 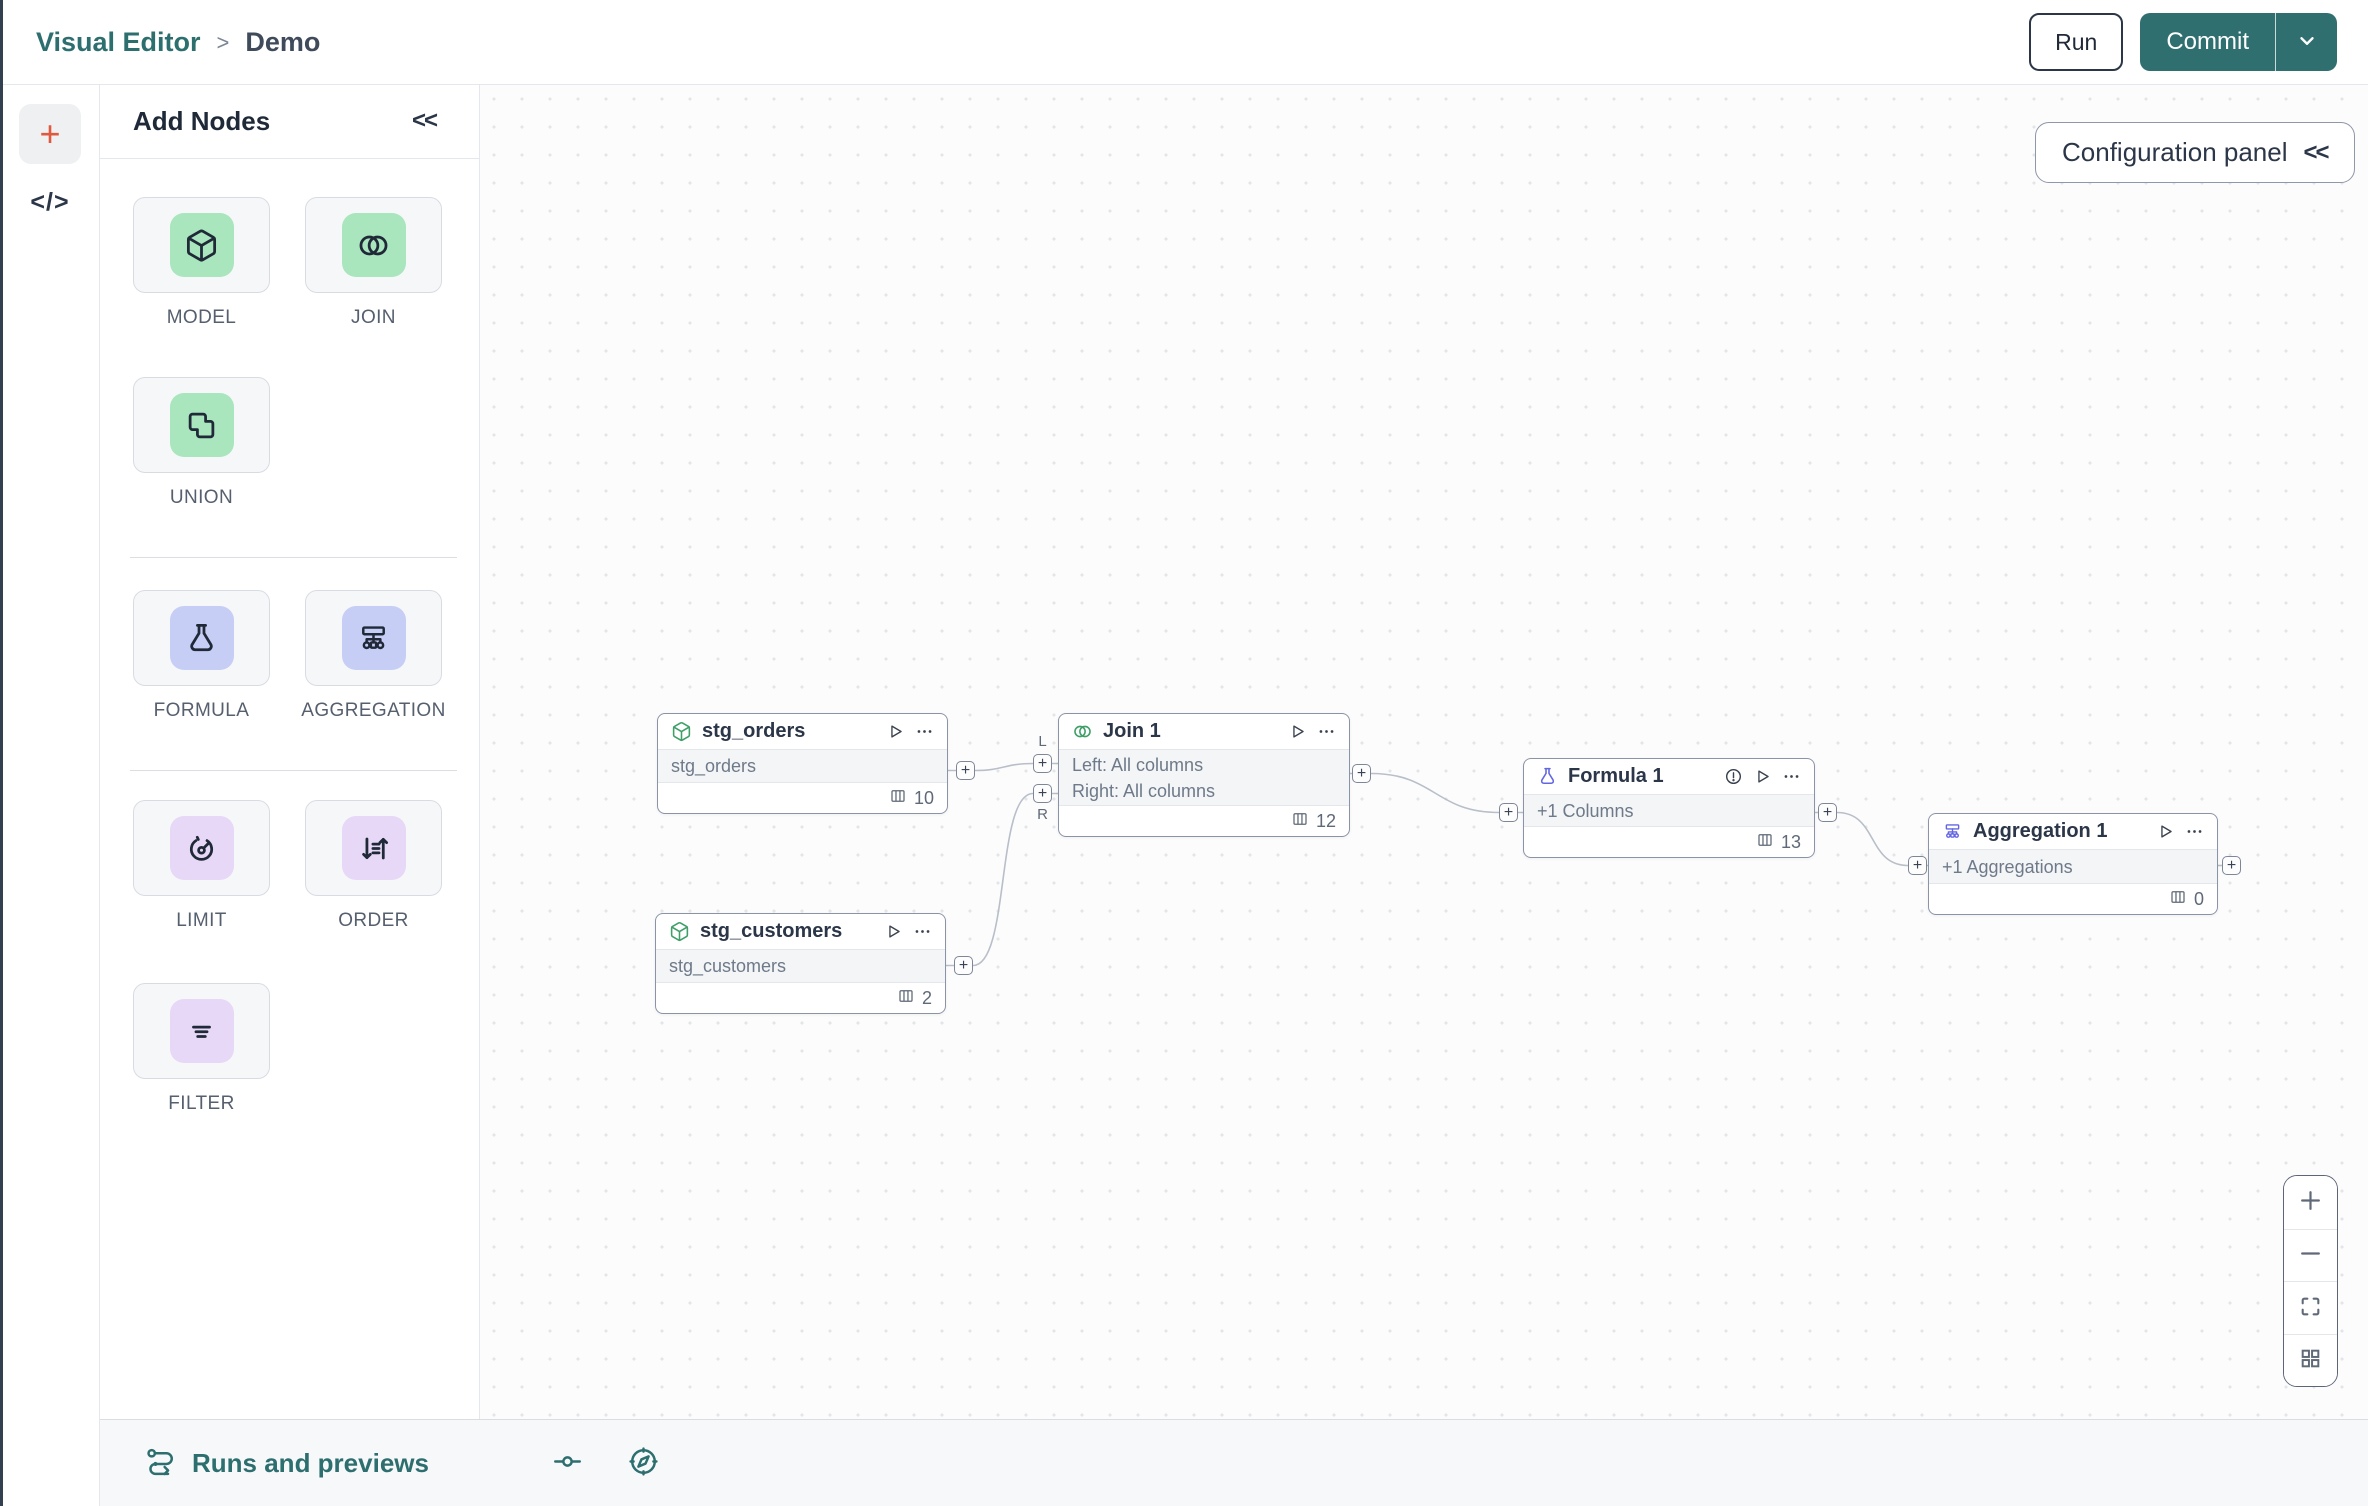 What do you see at coordinates (1917, 865) in the screenshot?
I see `handle-aggregation-in: +` at bounding box center [1917, 865].